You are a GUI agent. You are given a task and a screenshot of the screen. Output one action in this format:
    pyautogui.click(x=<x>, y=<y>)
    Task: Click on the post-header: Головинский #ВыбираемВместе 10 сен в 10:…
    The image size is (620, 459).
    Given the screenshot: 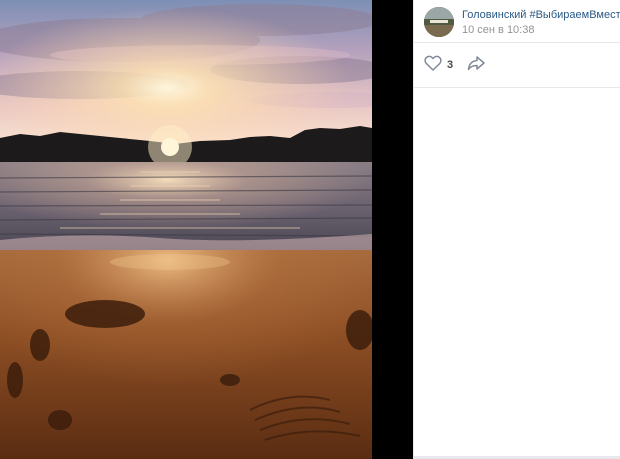 What is the action you would take?
    pyautogui.click(x=517, y=21)
    